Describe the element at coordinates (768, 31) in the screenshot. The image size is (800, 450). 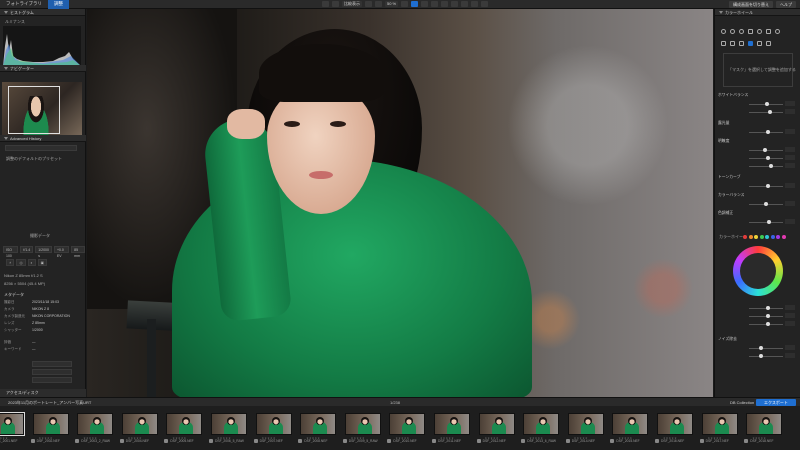
I see `local-icon` at that location.